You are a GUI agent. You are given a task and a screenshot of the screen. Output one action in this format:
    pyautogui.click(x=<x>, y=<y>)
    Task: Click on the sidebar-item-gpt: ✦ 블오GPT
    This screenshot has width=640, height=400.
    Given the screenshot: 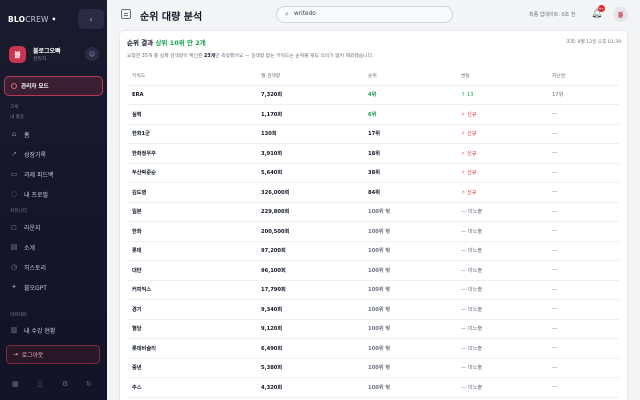 What is the action you would take?
    pyautogui.click(x=55, y=287)
    